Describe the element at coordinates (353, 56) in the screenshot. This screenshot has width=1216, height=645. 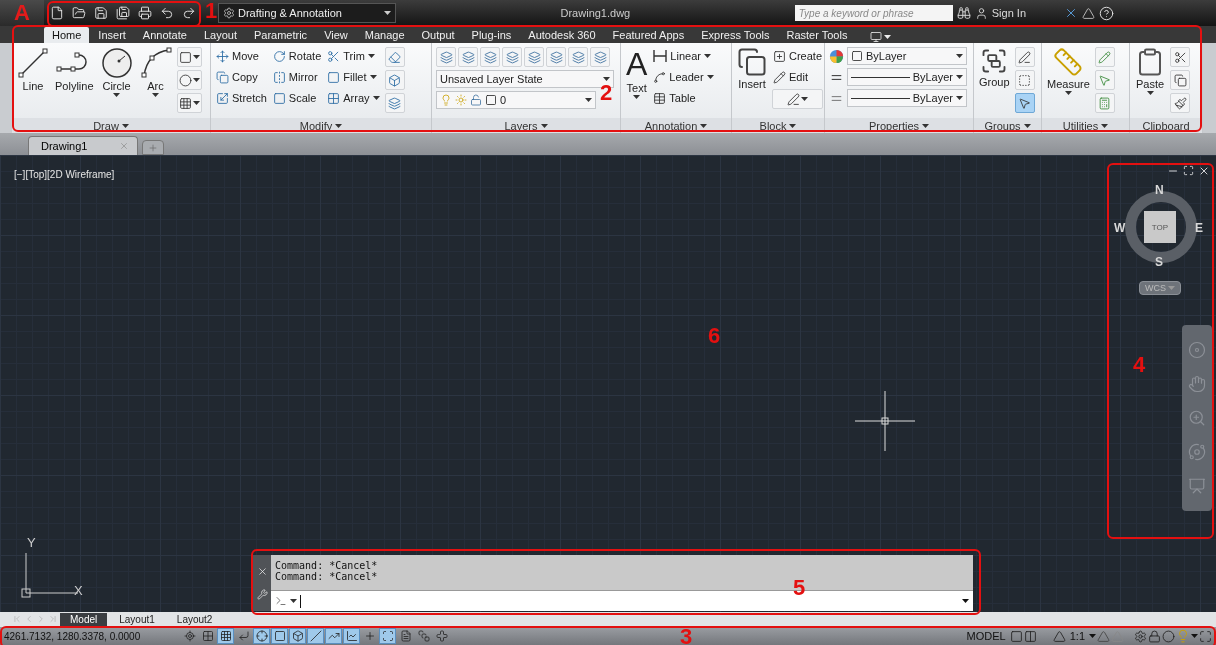
I see `modify-tool-button: Trim` at that location.